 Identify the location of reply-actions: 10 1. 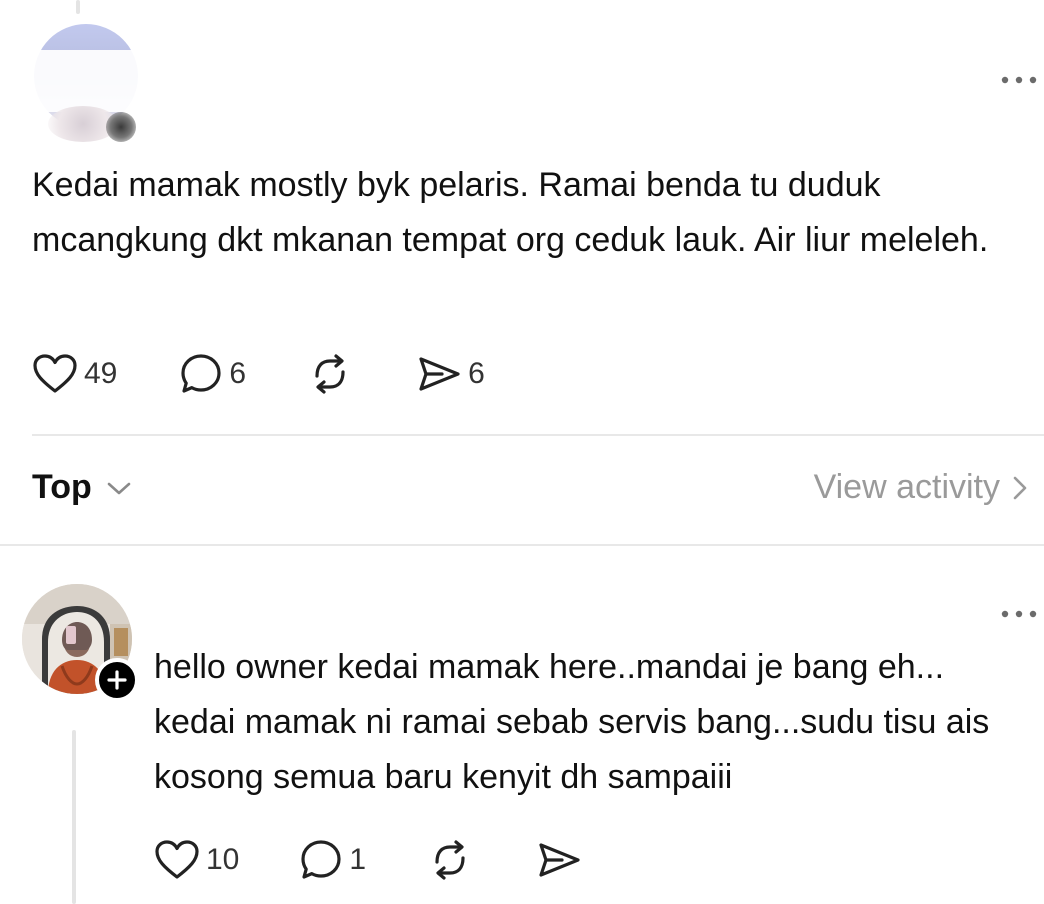
(368, 860).